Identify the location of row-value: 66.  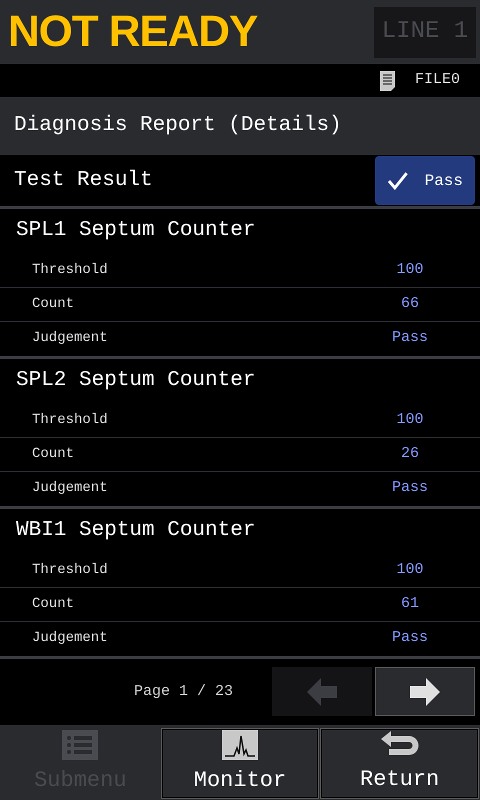
(410, 304).